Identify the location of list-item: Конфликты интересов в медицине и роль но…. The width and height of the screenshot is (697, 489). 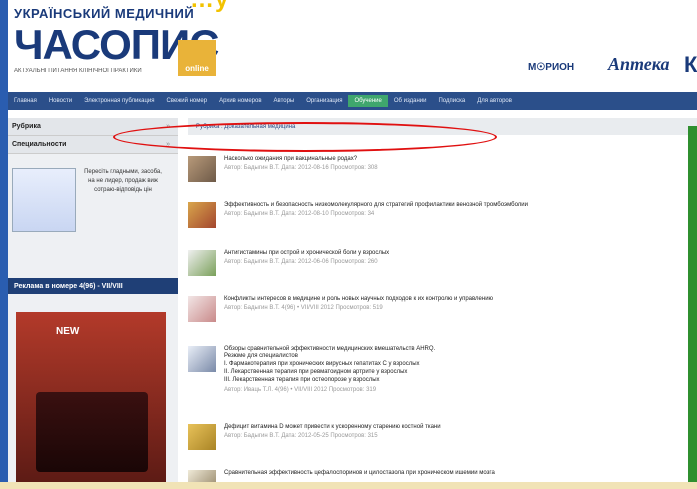
(340, 309).